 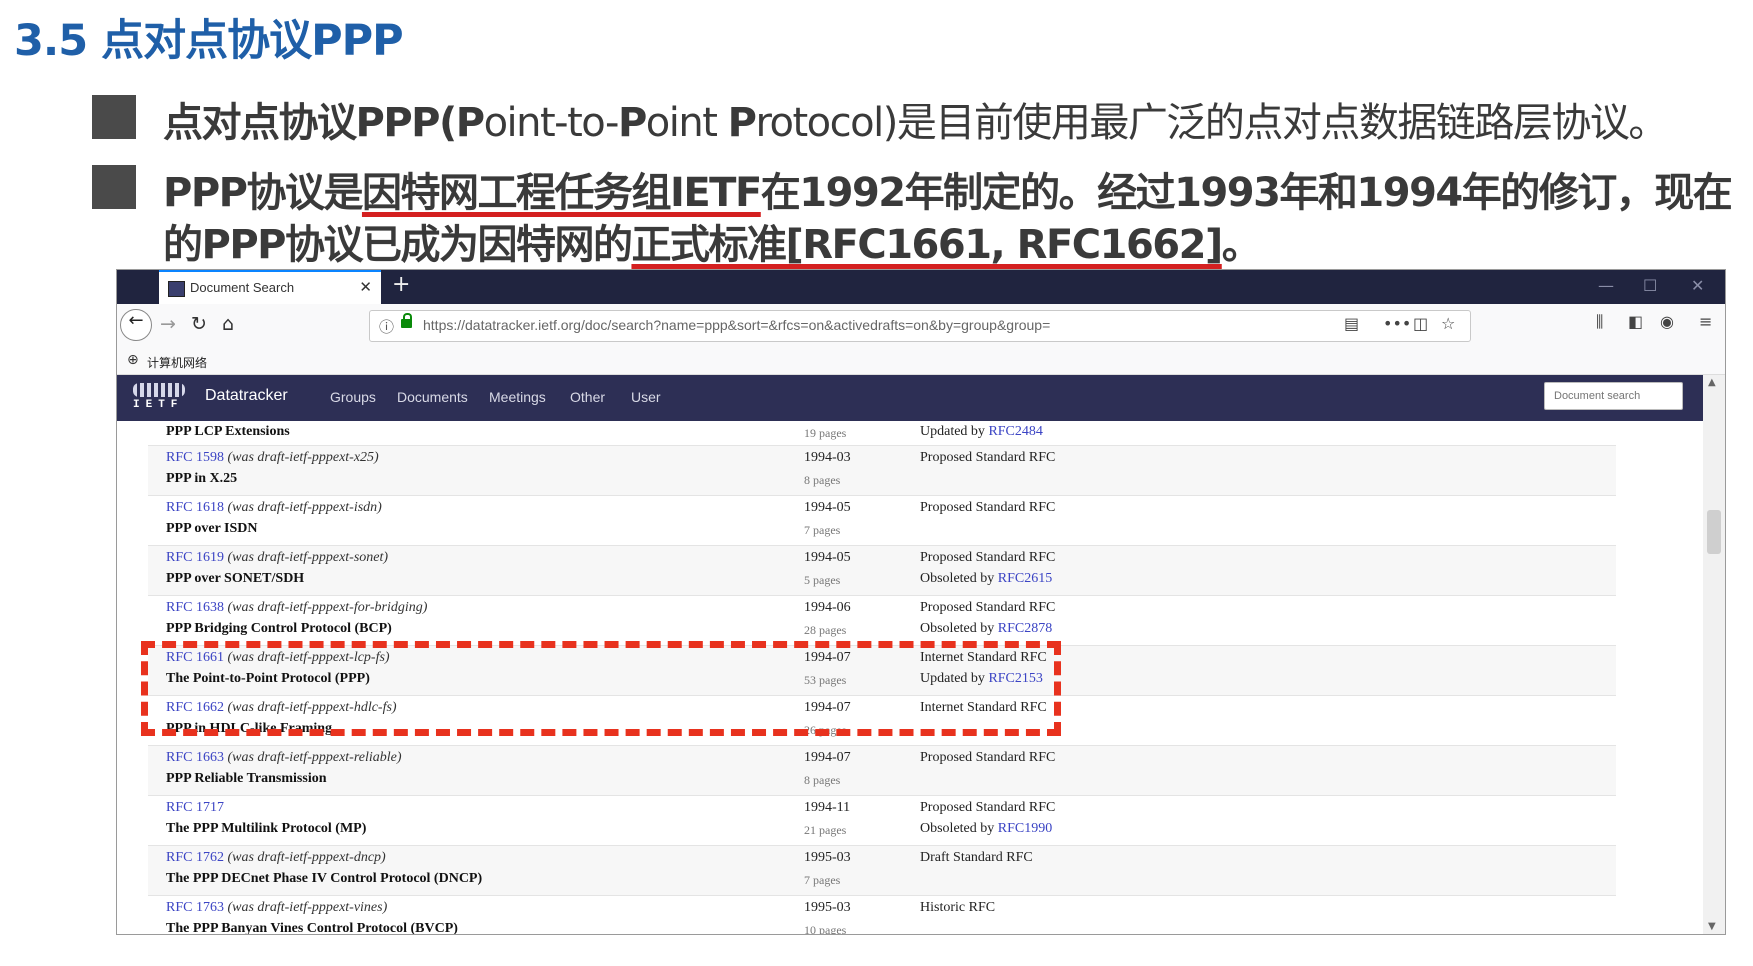 I want to click on menu-icon: ≡, so click(x=1705, y=321).